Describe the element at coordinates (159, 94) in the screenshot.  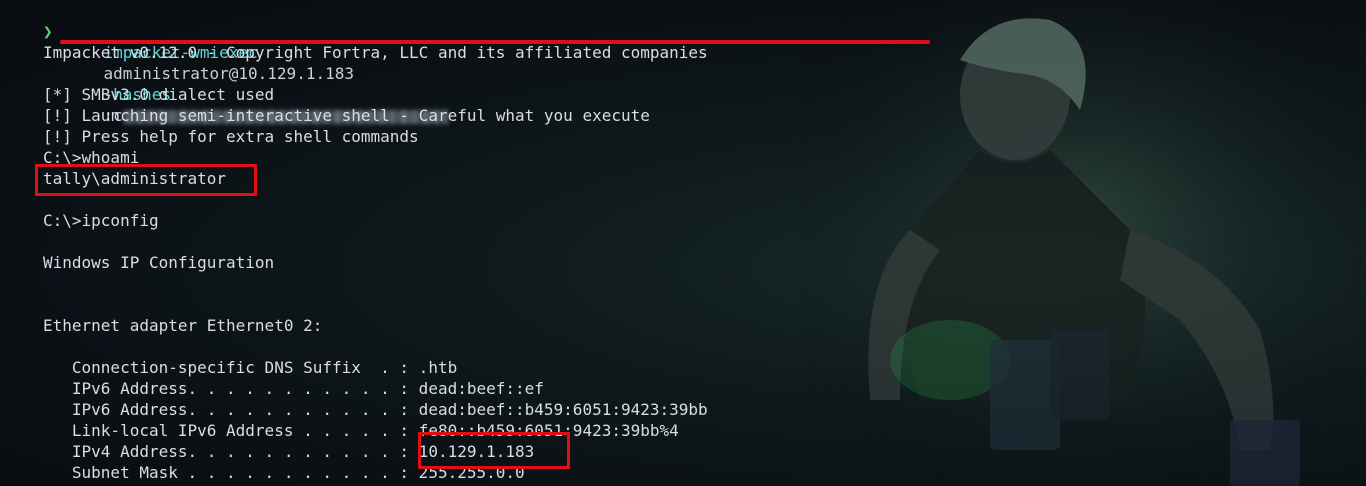
I see `output-line: [*] SMBv3.0 dialect used` at that location.